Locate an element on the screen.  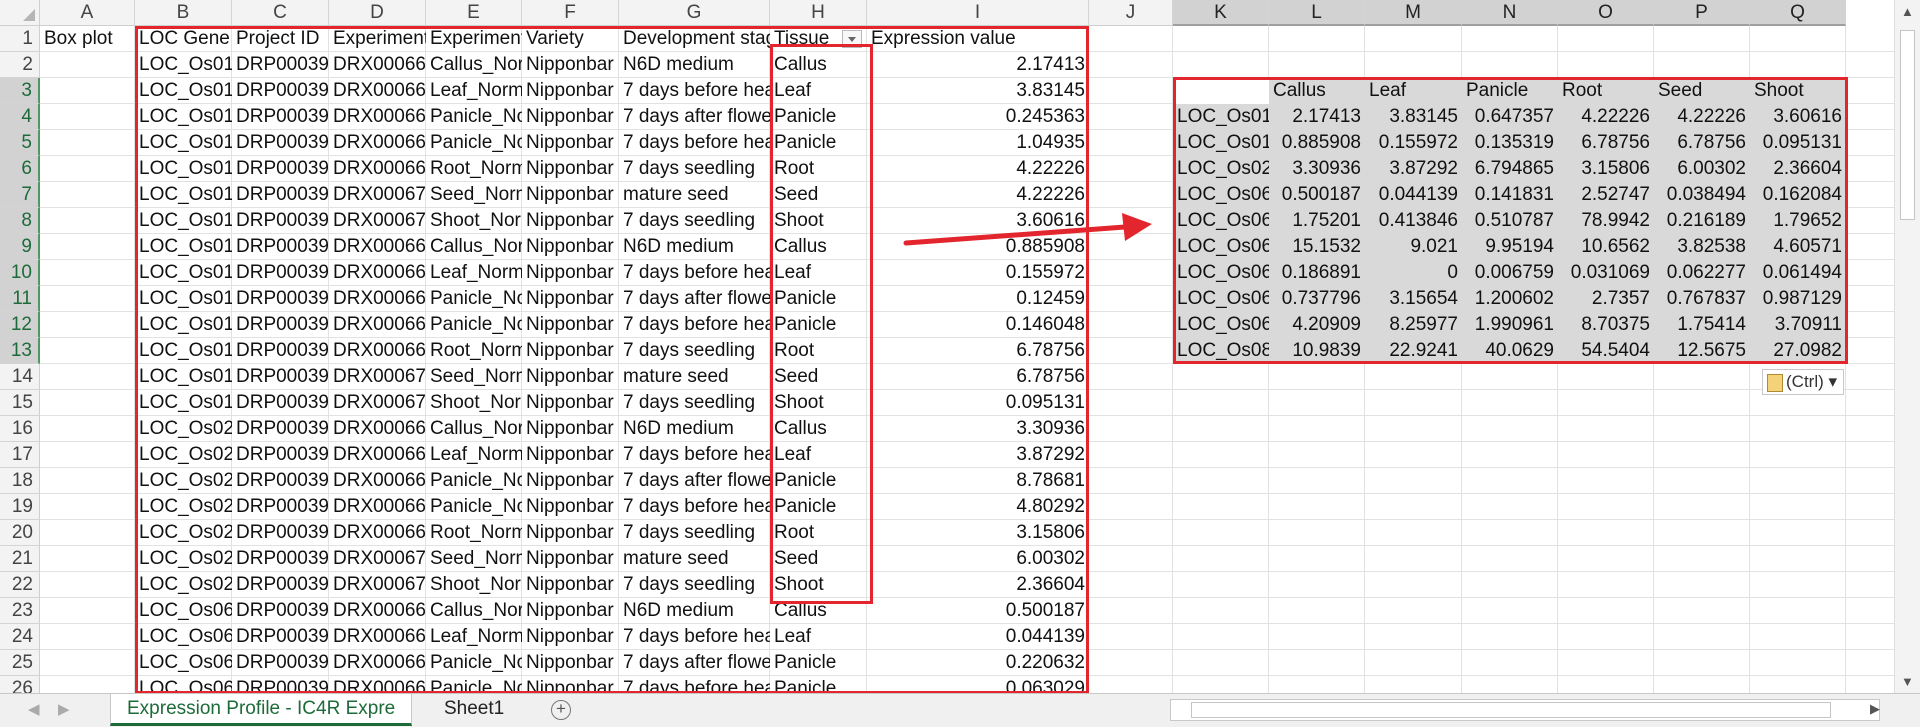
row-header: 16 is located at coordinates (20, 429).